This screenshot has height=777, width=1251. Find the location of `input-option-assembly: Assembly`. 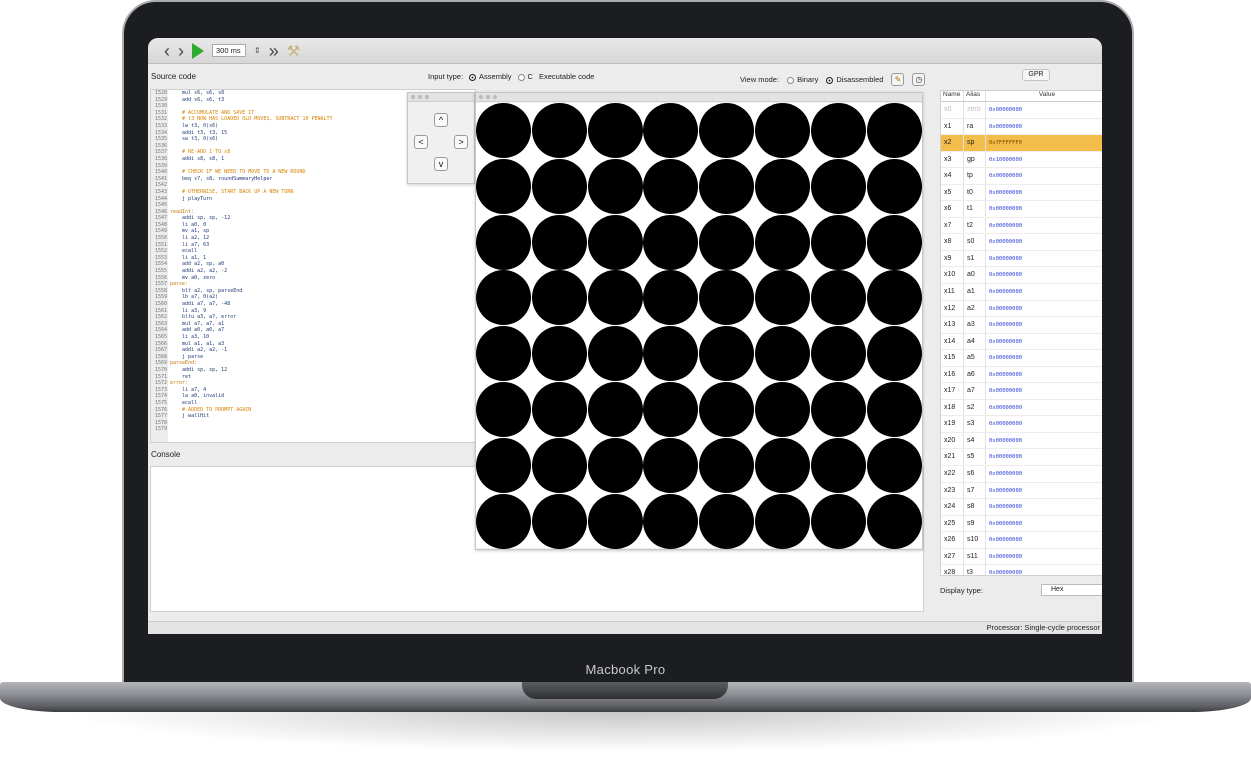

input-option-assembly: Assembly is located at coordinates (490, 76).